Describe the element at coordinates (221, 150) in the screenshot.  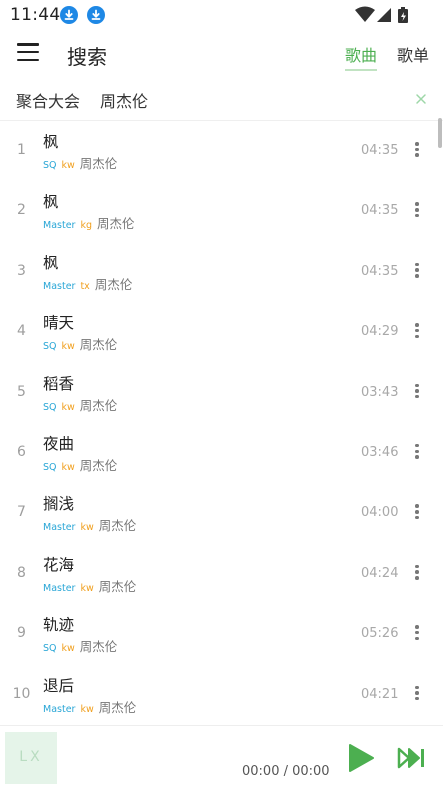
I see `song-row: 1 枫 SQ kw 周杰伦 04:35` at that location.